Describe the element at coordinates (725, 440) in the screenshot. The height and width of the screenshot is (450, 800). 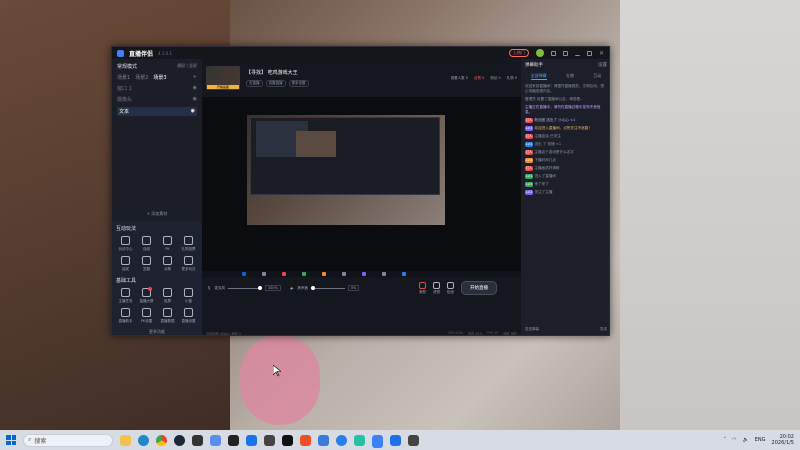
I see `chevron-up-icon: ˄` at that location.